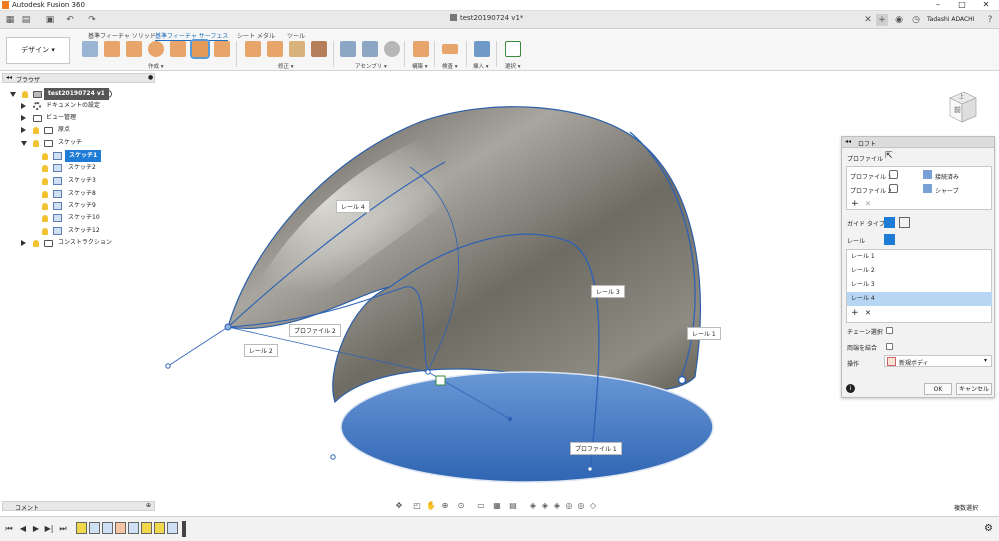 The image size is (999, 541). Describe the element at coordinates (80, 206) in the screenshot. I see `sketch-item: スケッチ9` at that location.